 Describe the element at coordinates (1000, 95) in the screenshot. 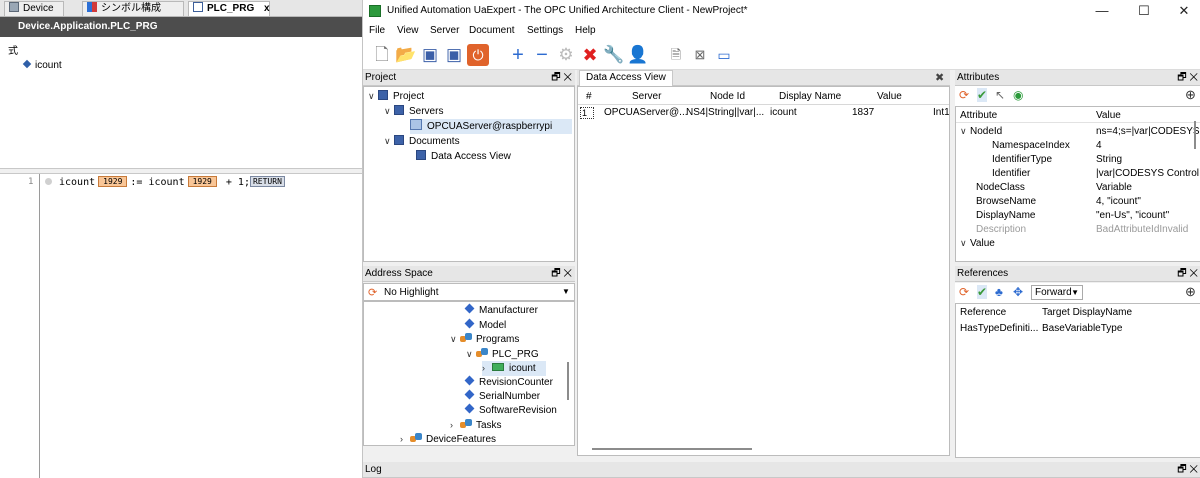

I see `cursor-icon: ↖` at that location.